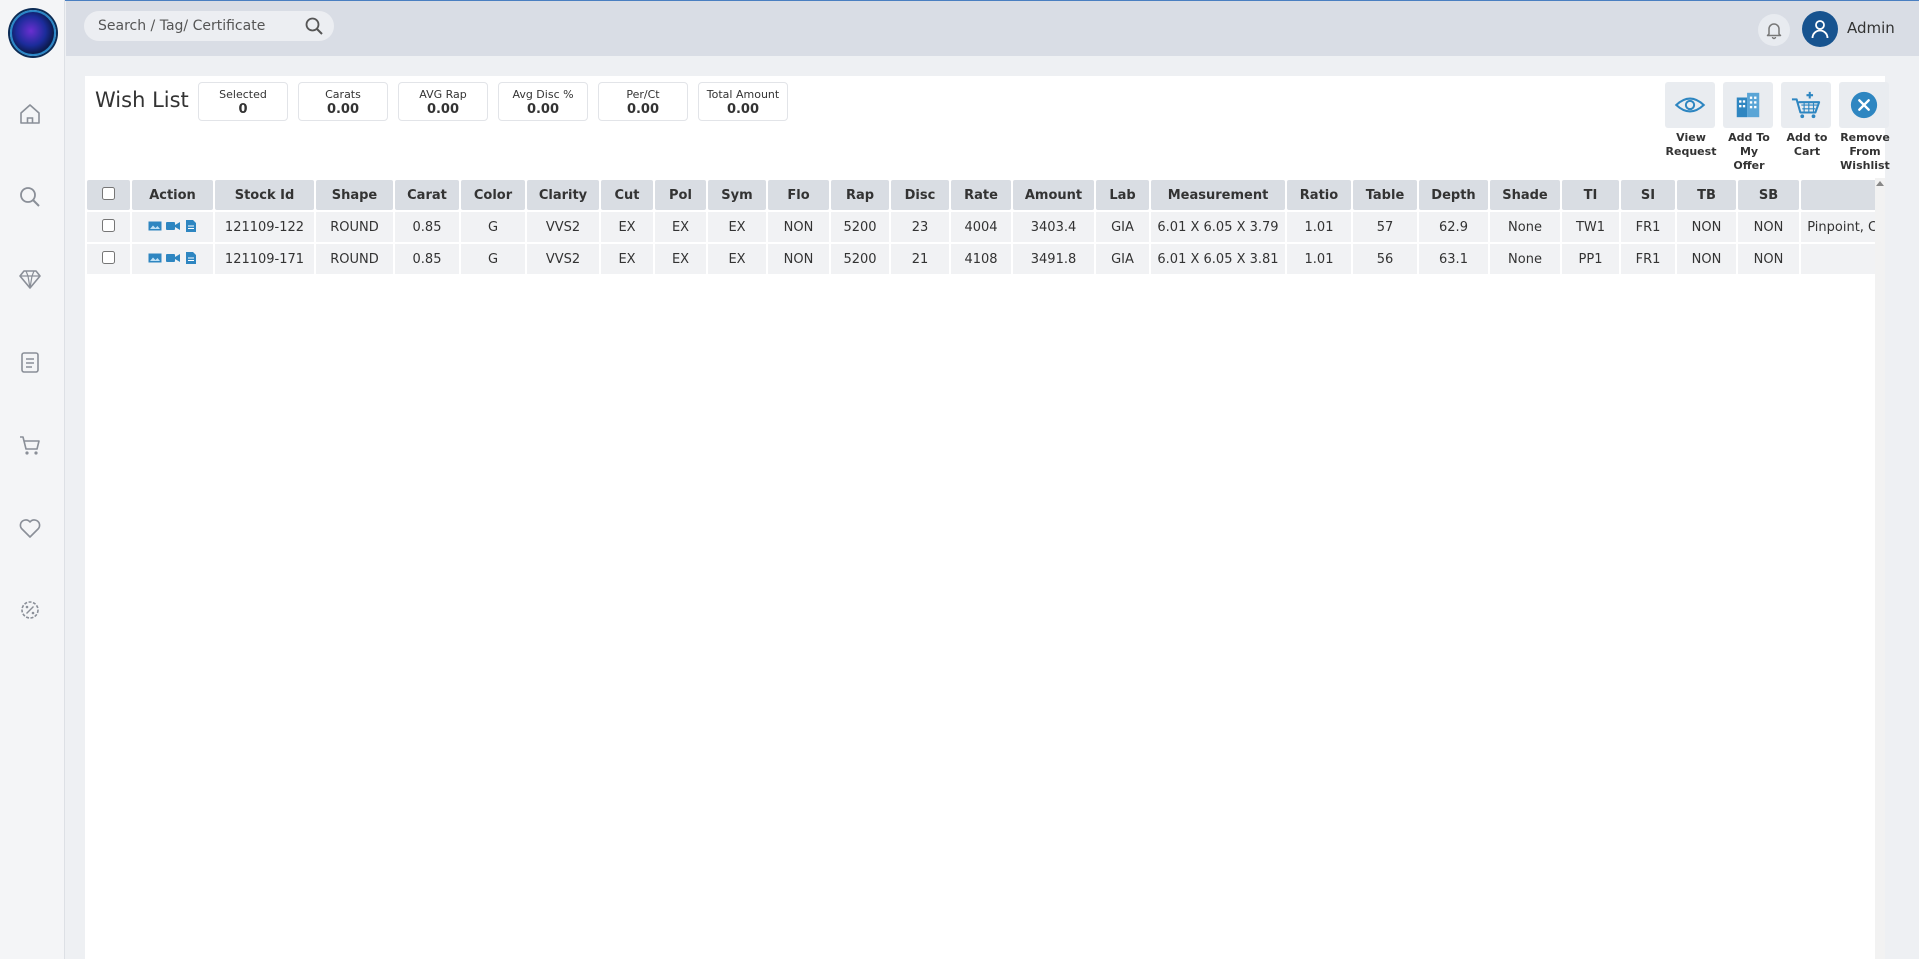  Describe the element at coordinates (443, 94) in the screenshot. I see `stat-label: AVG Rap` at that location.